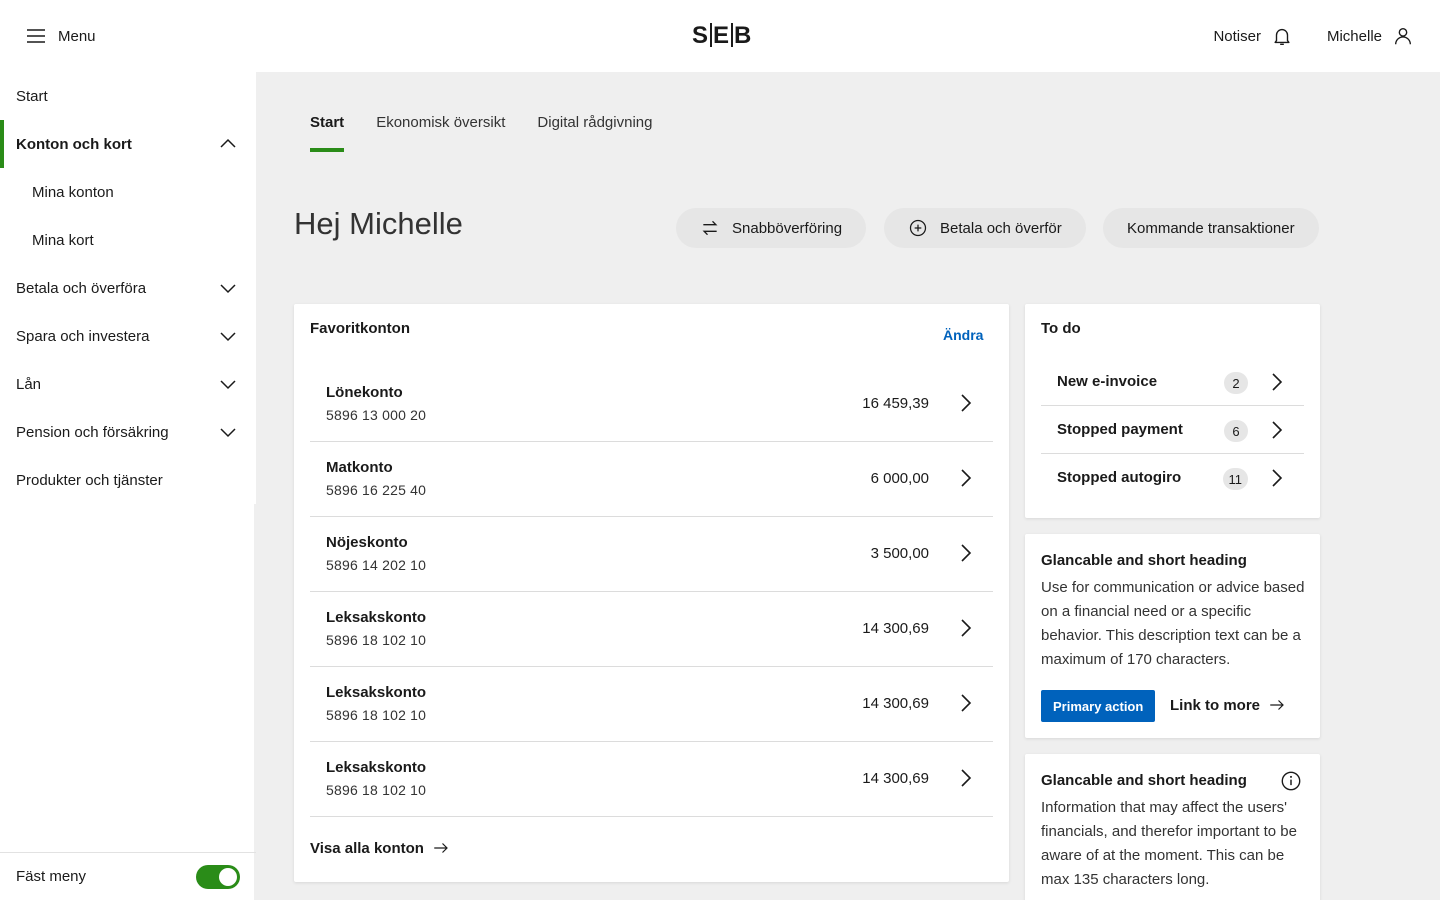 This screenshot has width=1440, height=900. What do you see at coordinates (327, 133) in the screenshot?
I see `tab-start: Start` at bounding box center [327, 133].